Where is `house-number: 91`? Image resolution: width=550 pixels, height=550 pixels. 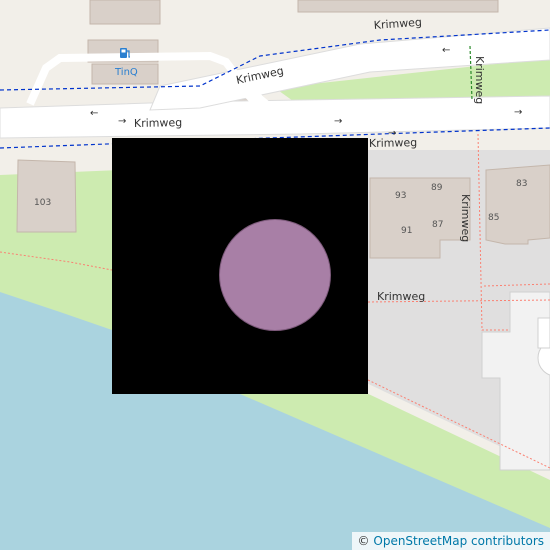
house-number: 91 is located at coordinates (406, 231).